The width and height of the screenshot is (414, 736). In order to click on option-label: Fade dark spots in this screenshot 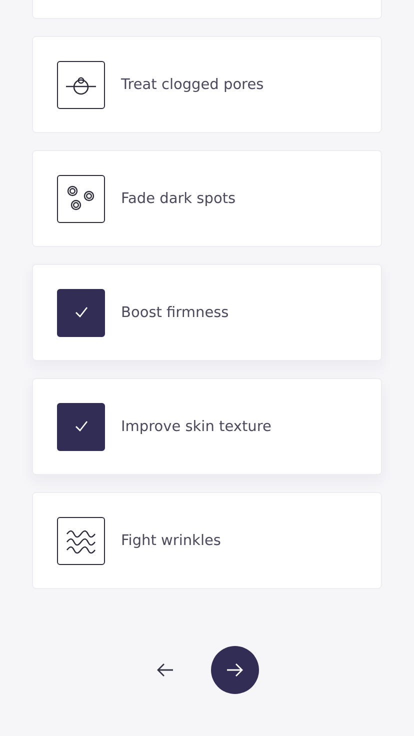, I will do `click(178, 198)`.